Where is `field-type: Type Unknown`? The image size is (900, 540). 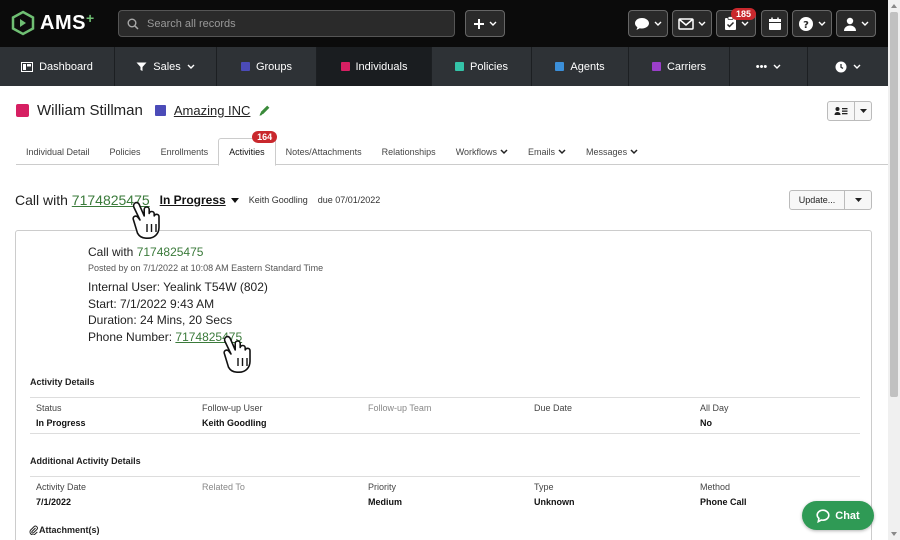 field-type: Type Unknown is located at coordinates (554, 494).